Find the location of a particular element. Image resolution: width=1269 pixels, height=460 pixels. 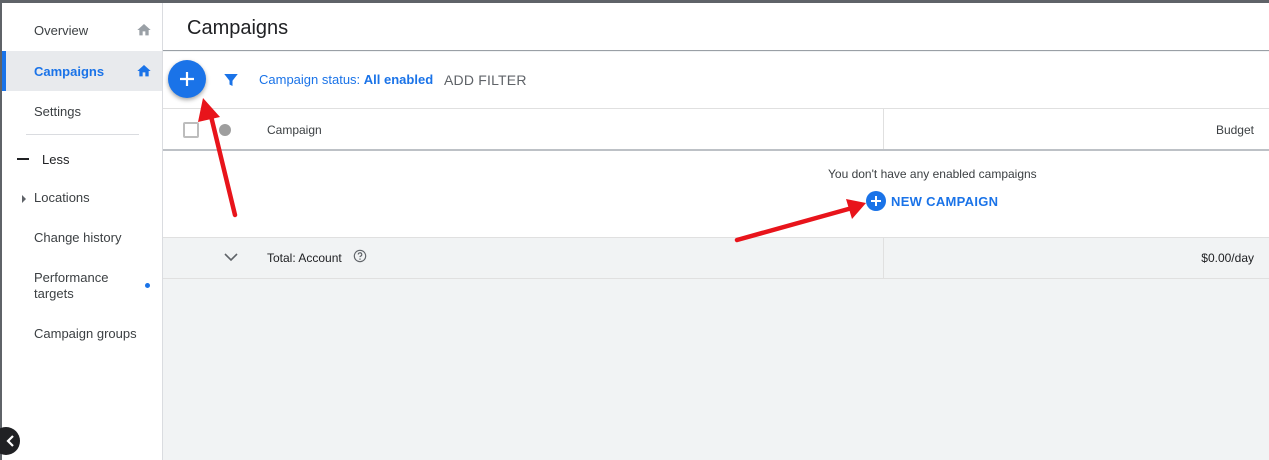

sidebar-divider is located at coordinates (82, 134).